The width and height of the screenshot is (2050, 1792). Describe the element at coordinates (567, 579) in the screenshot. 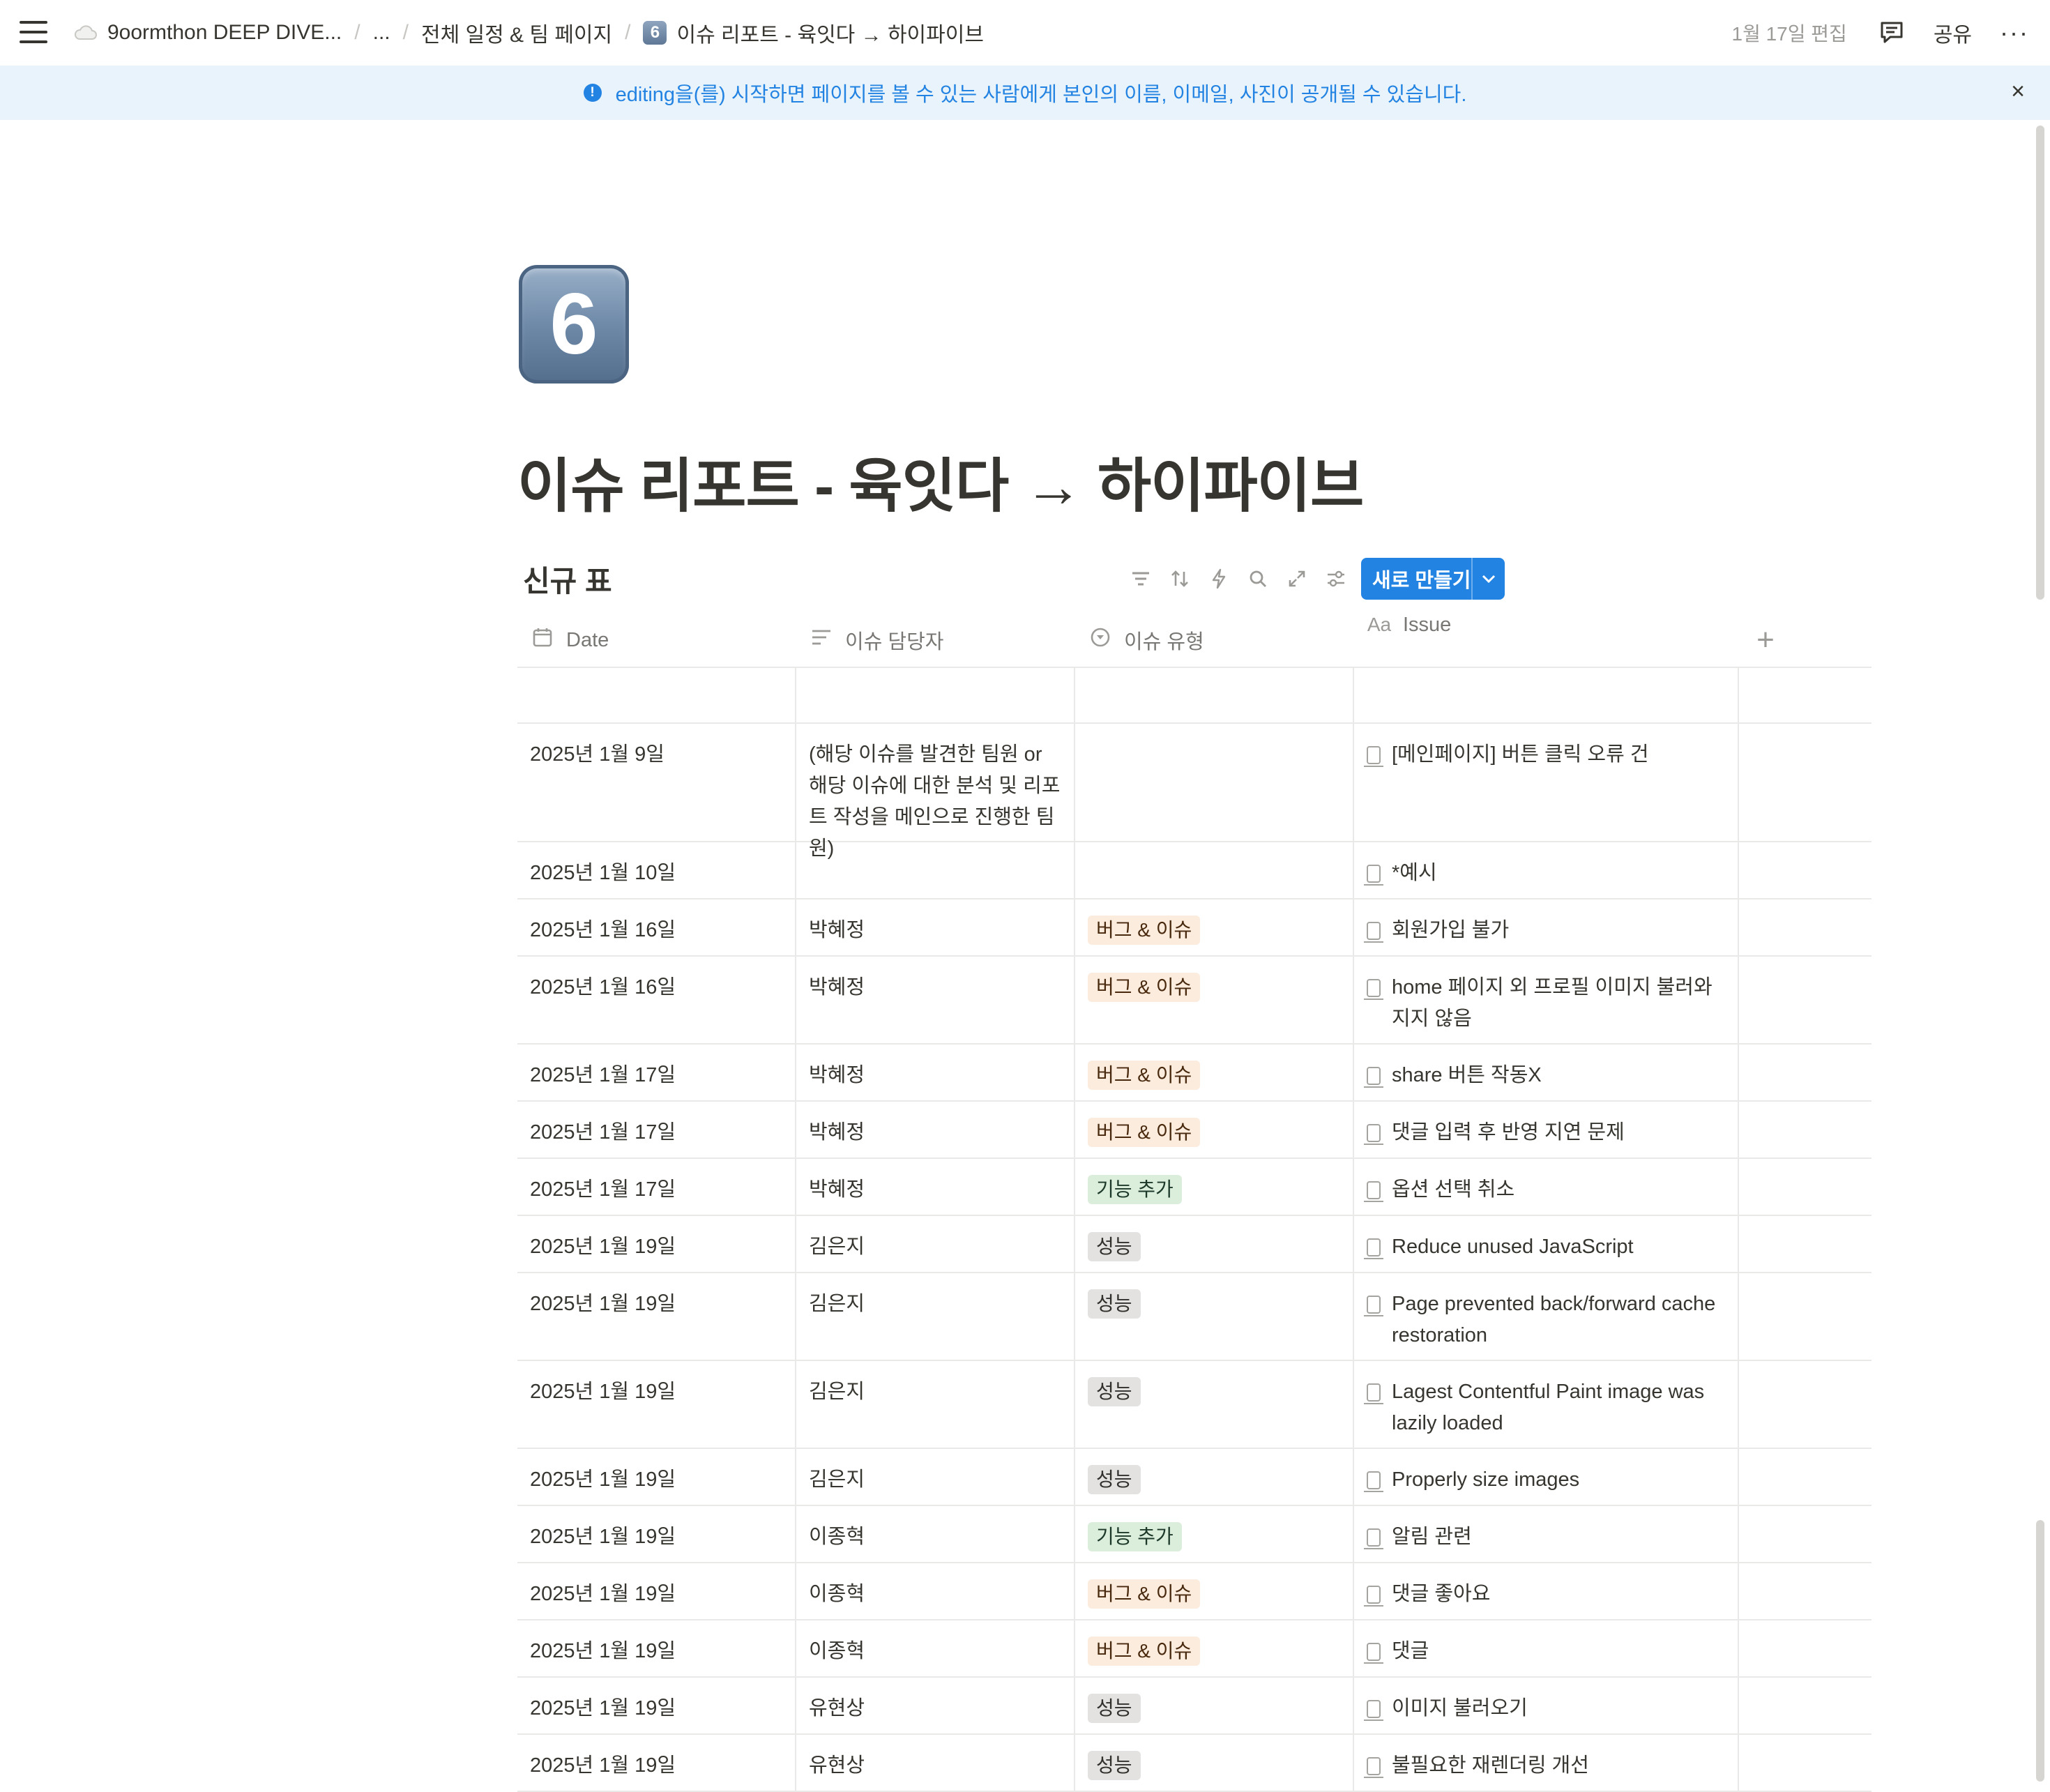

I see `database-title: 신규 표` at that location.